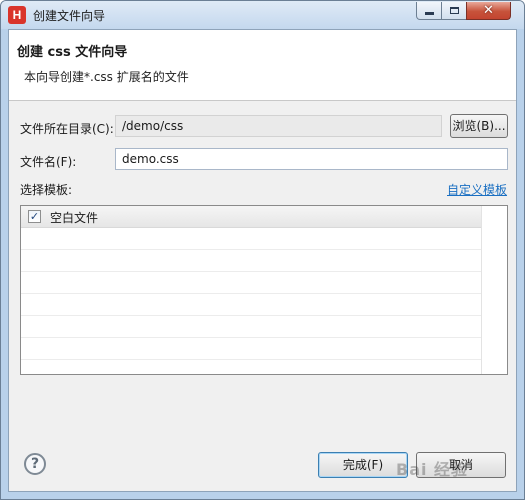 The width and height of the screenshot is (525, 500). I want to click on maximize-button, so click(454, 11).